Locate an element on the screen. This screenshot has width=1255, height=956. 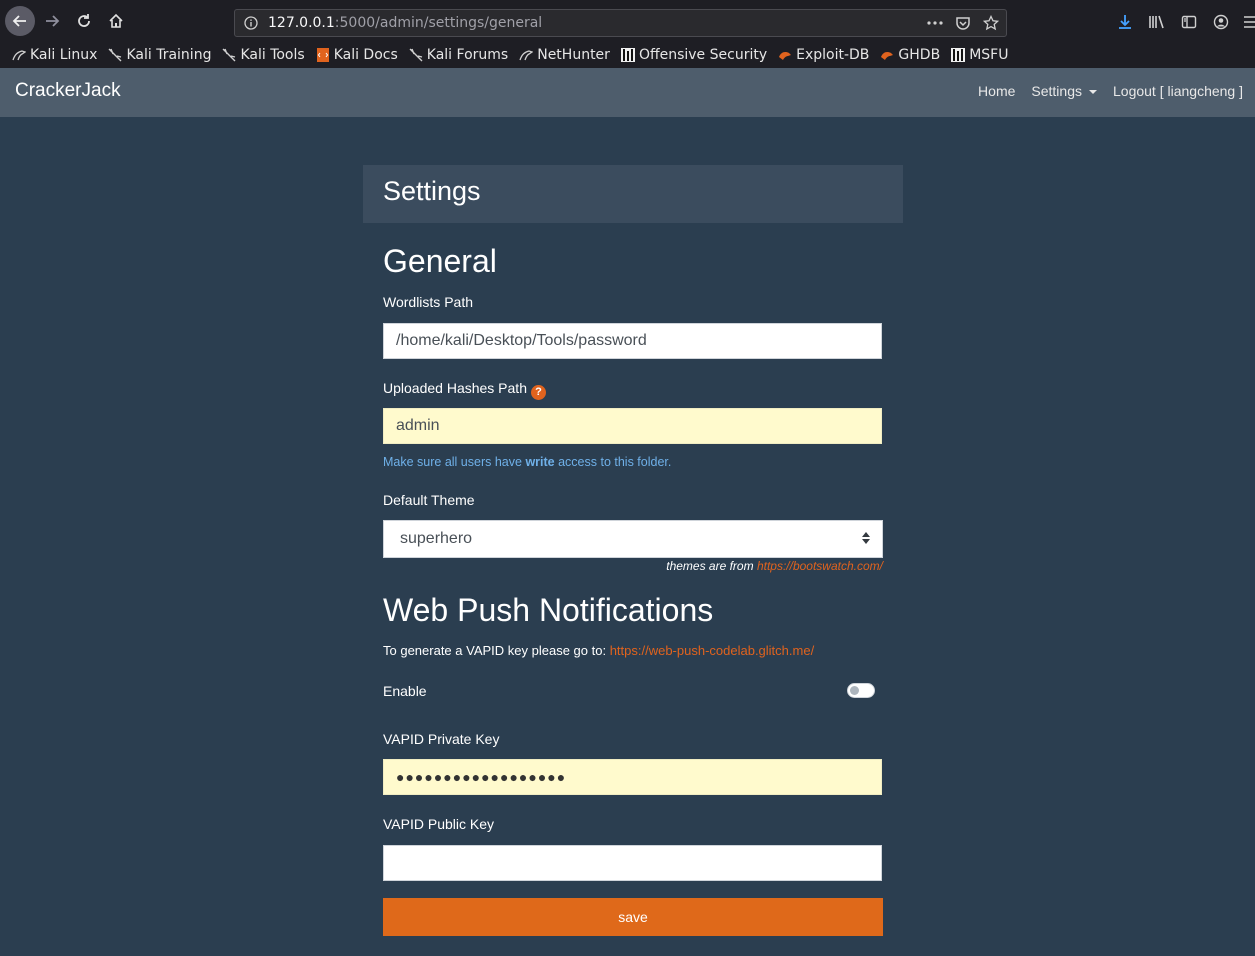
forward-icon is located at coordinates (52, 21).